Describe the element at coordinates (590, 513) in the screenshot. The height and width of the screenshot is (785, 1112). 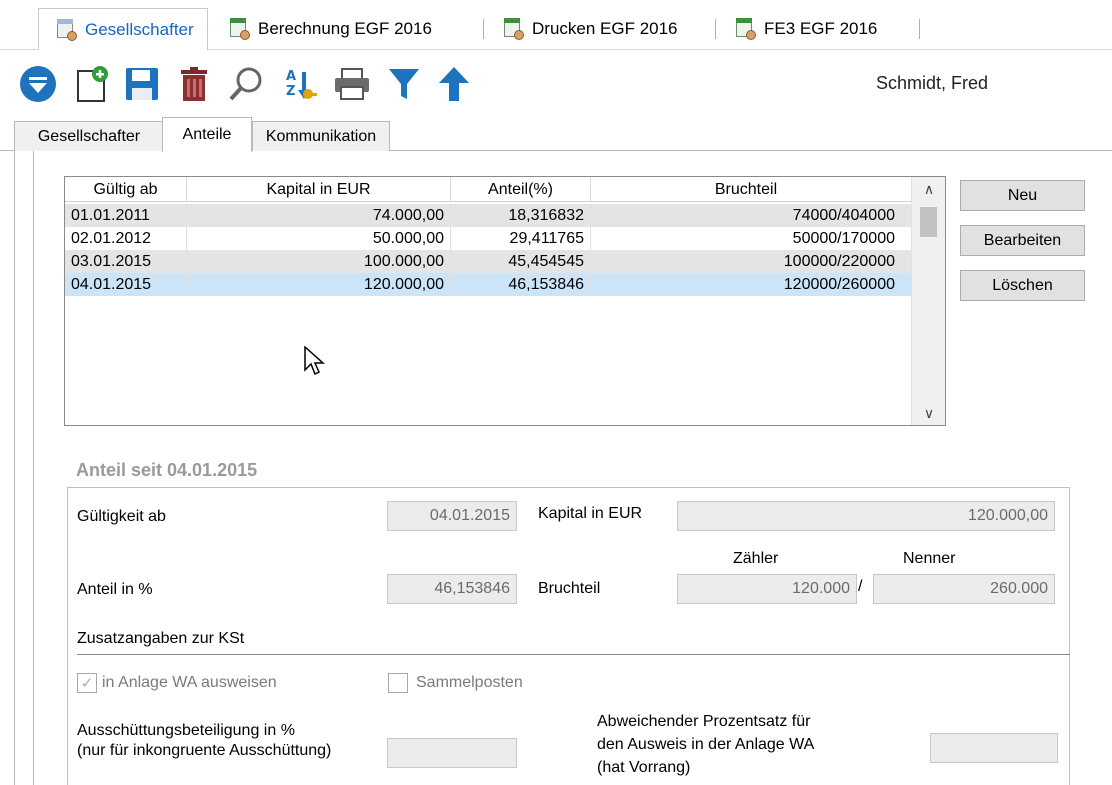
I see `kapital-label: Kapital in EUR` at that location.